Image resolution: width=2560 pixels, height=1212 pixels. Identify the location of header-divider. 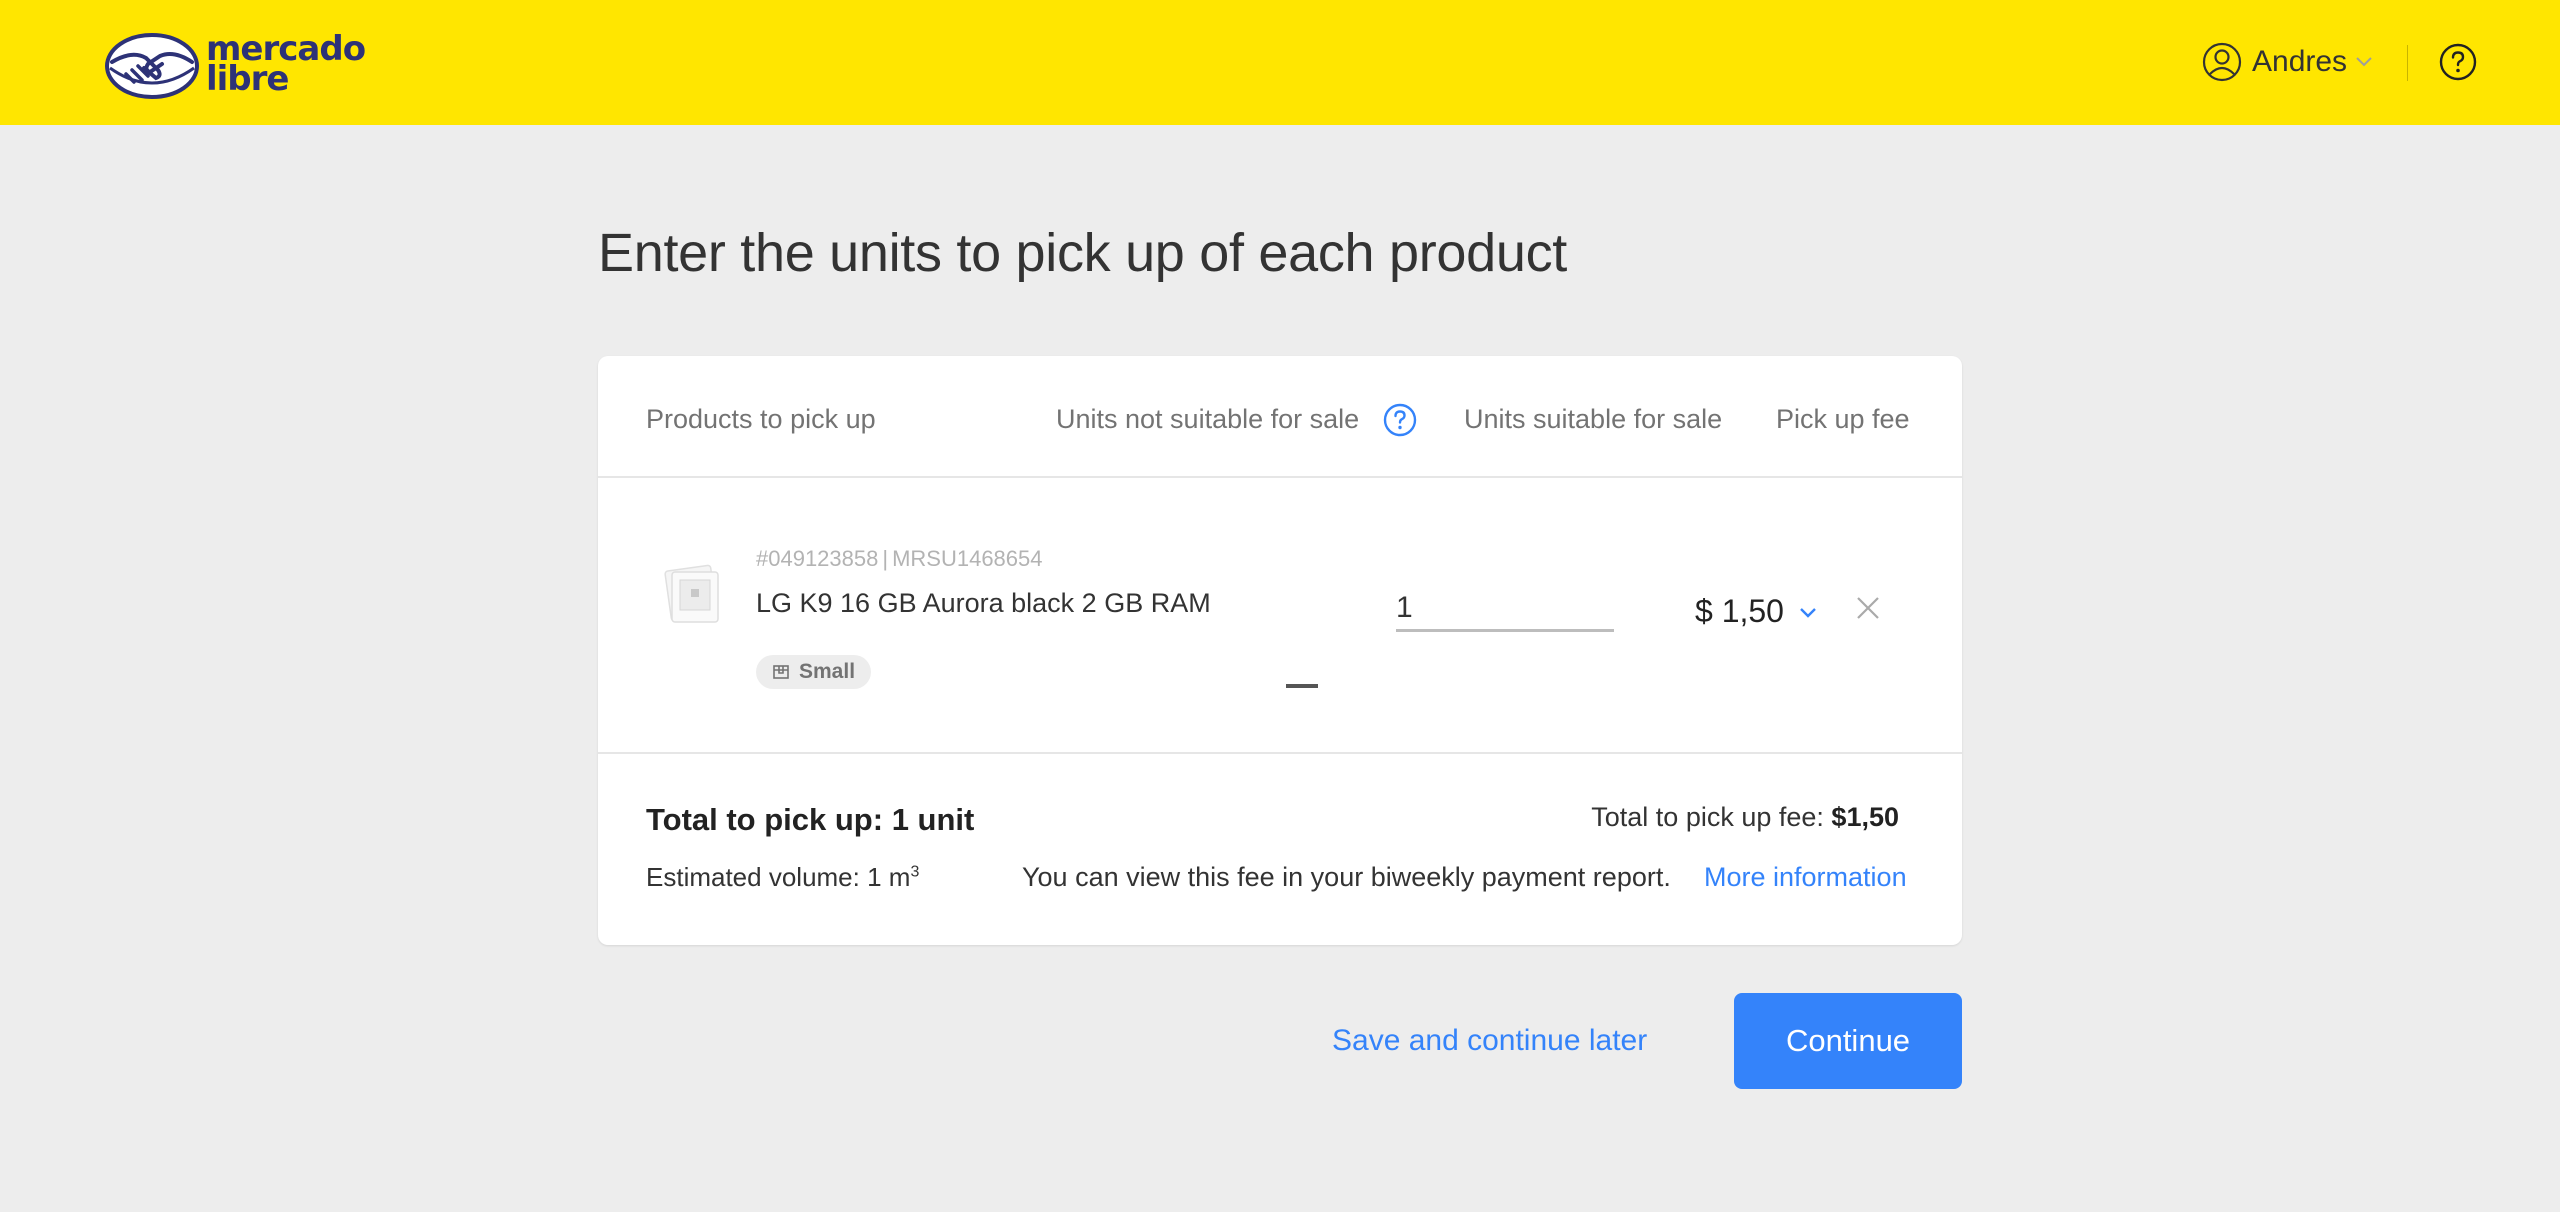
(2407, 63).